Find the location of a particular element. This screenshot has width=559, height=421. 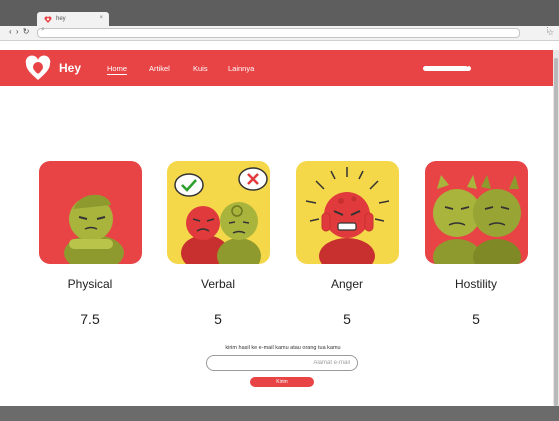

search-icon: ⌕ is located at coordinates (43, 29).